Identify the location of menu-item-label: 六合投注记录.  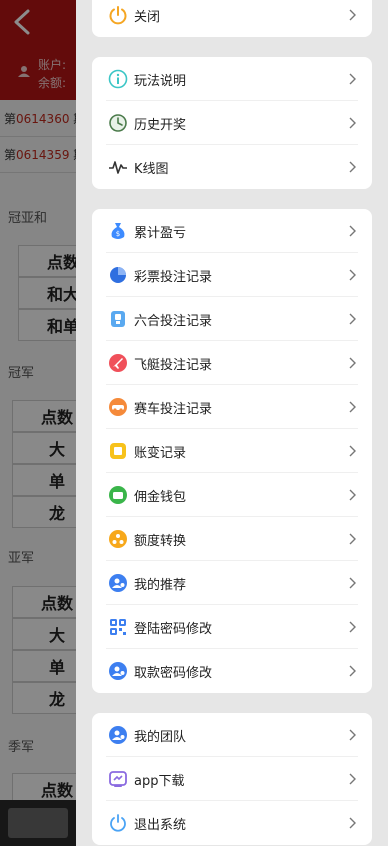
(173, 321).